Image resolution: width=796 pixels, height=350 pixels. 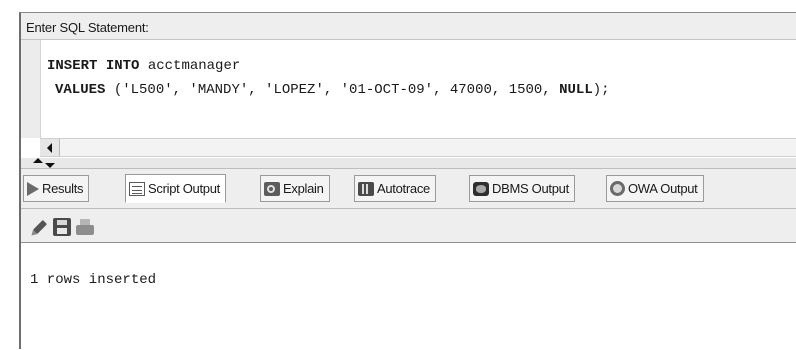 What do you see at coordinates (39, 226) in the screenshot?
I see `clear-pencil-icon` at bounding box center [39, 226].